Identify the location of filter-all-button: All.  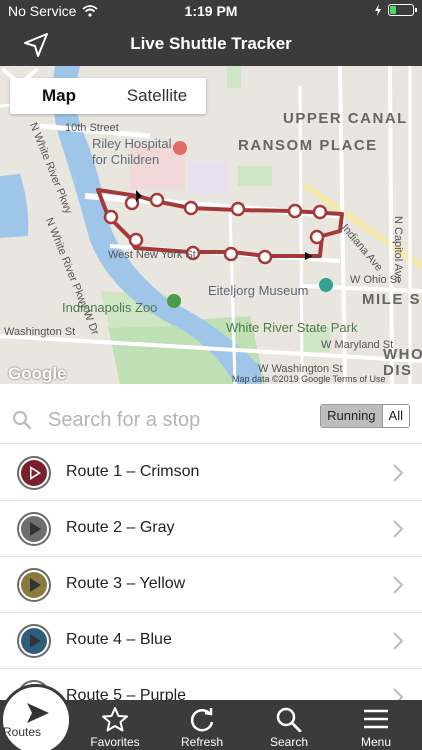
(395, 416).